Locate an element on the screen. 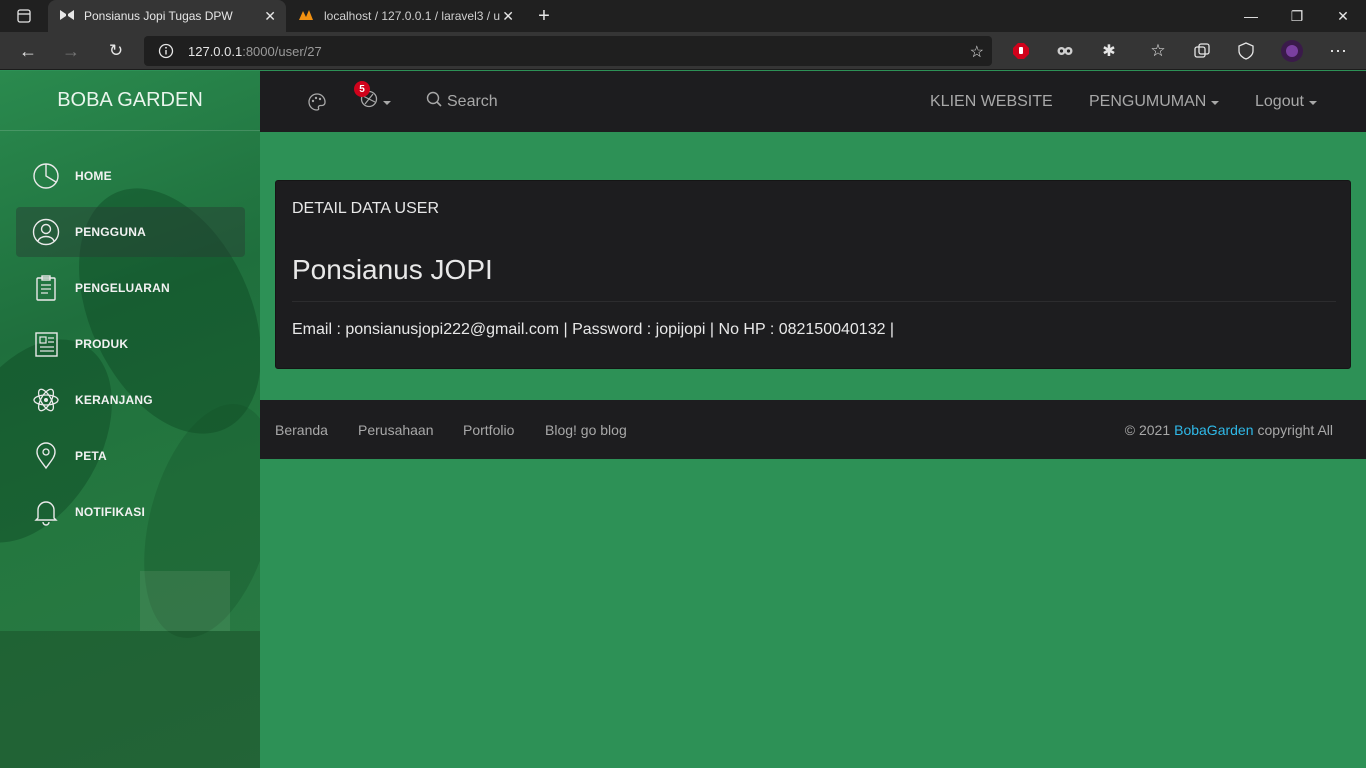 This screenshot has height=768, width=1366. copyright-prefix: © 2021 is located at coordinates (1147, 429).